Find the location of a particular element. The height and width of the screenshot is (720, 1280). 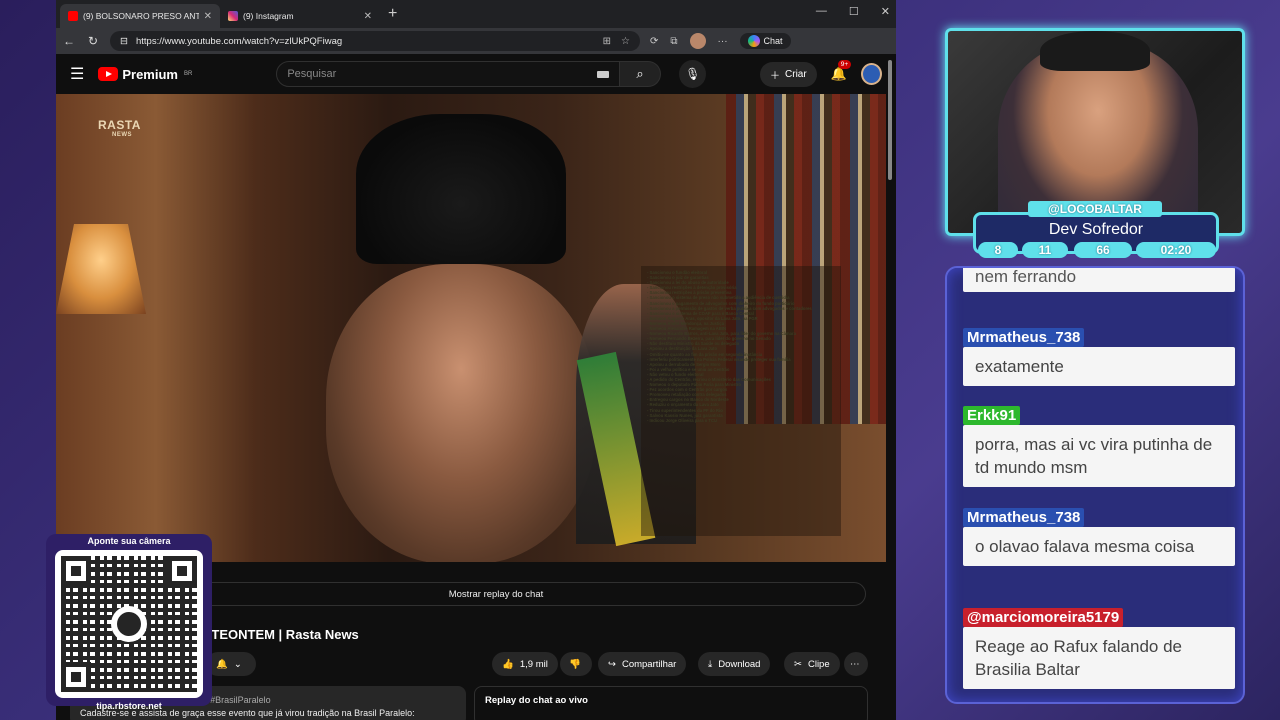

subscribe-bell-button: 🔔 ⌄ is located at coordinates (231, 664).